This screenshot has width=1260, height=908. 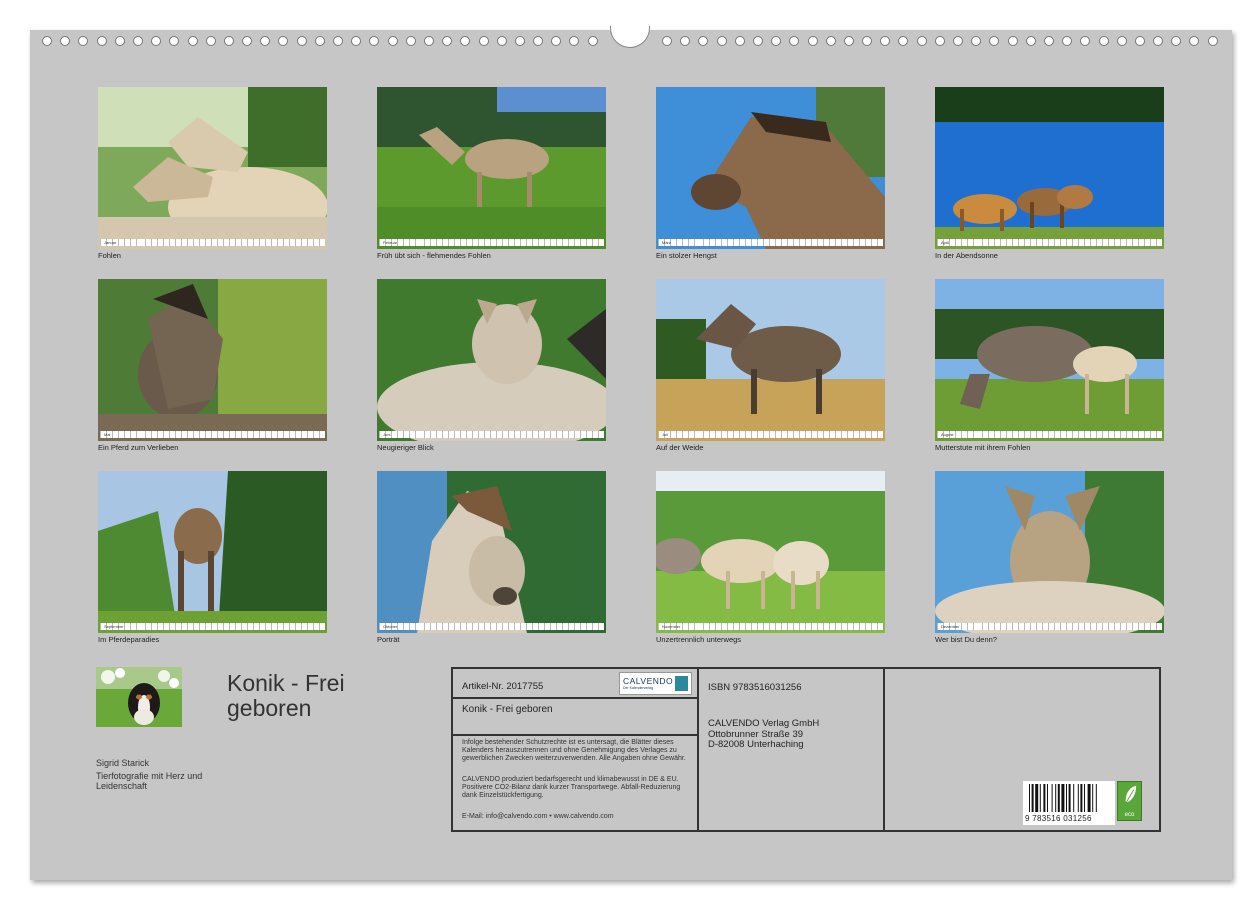 I want to click on month-photo: April, so click(x=1049, y=168).